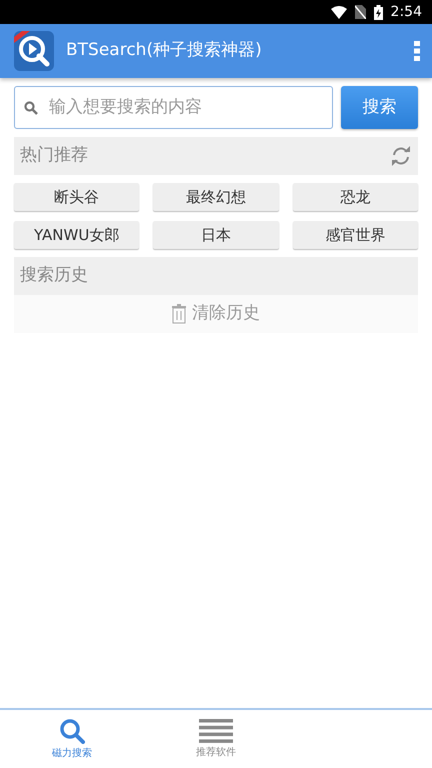 Image resolution: width=432 pixels, height=768 pixels. What do you see at coordinates (216, 197) in the screenshot?
I see `tag-button: 最终幻想` at bounding box center [216, 197].